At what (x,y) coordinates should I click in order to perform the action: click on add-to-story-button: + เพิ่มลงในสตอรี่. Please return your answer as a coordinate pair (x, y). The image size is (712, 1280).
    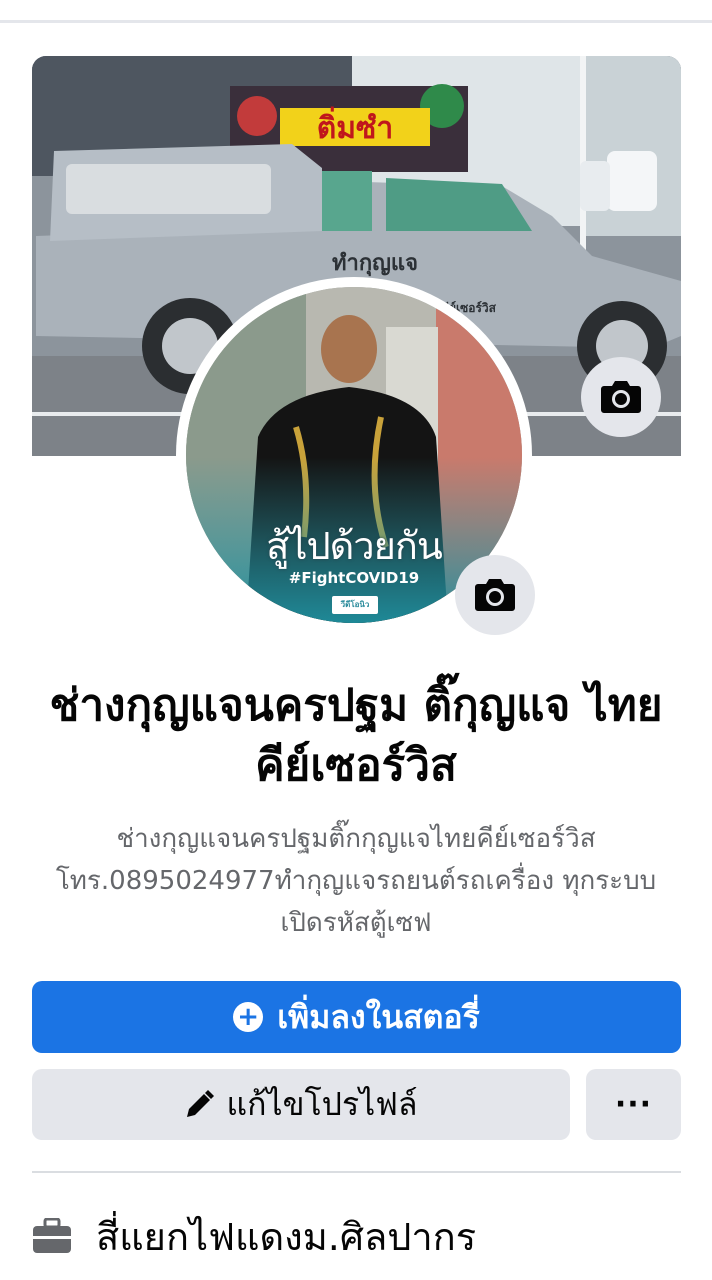
    Looking at the image, I should click on (356, 1017).